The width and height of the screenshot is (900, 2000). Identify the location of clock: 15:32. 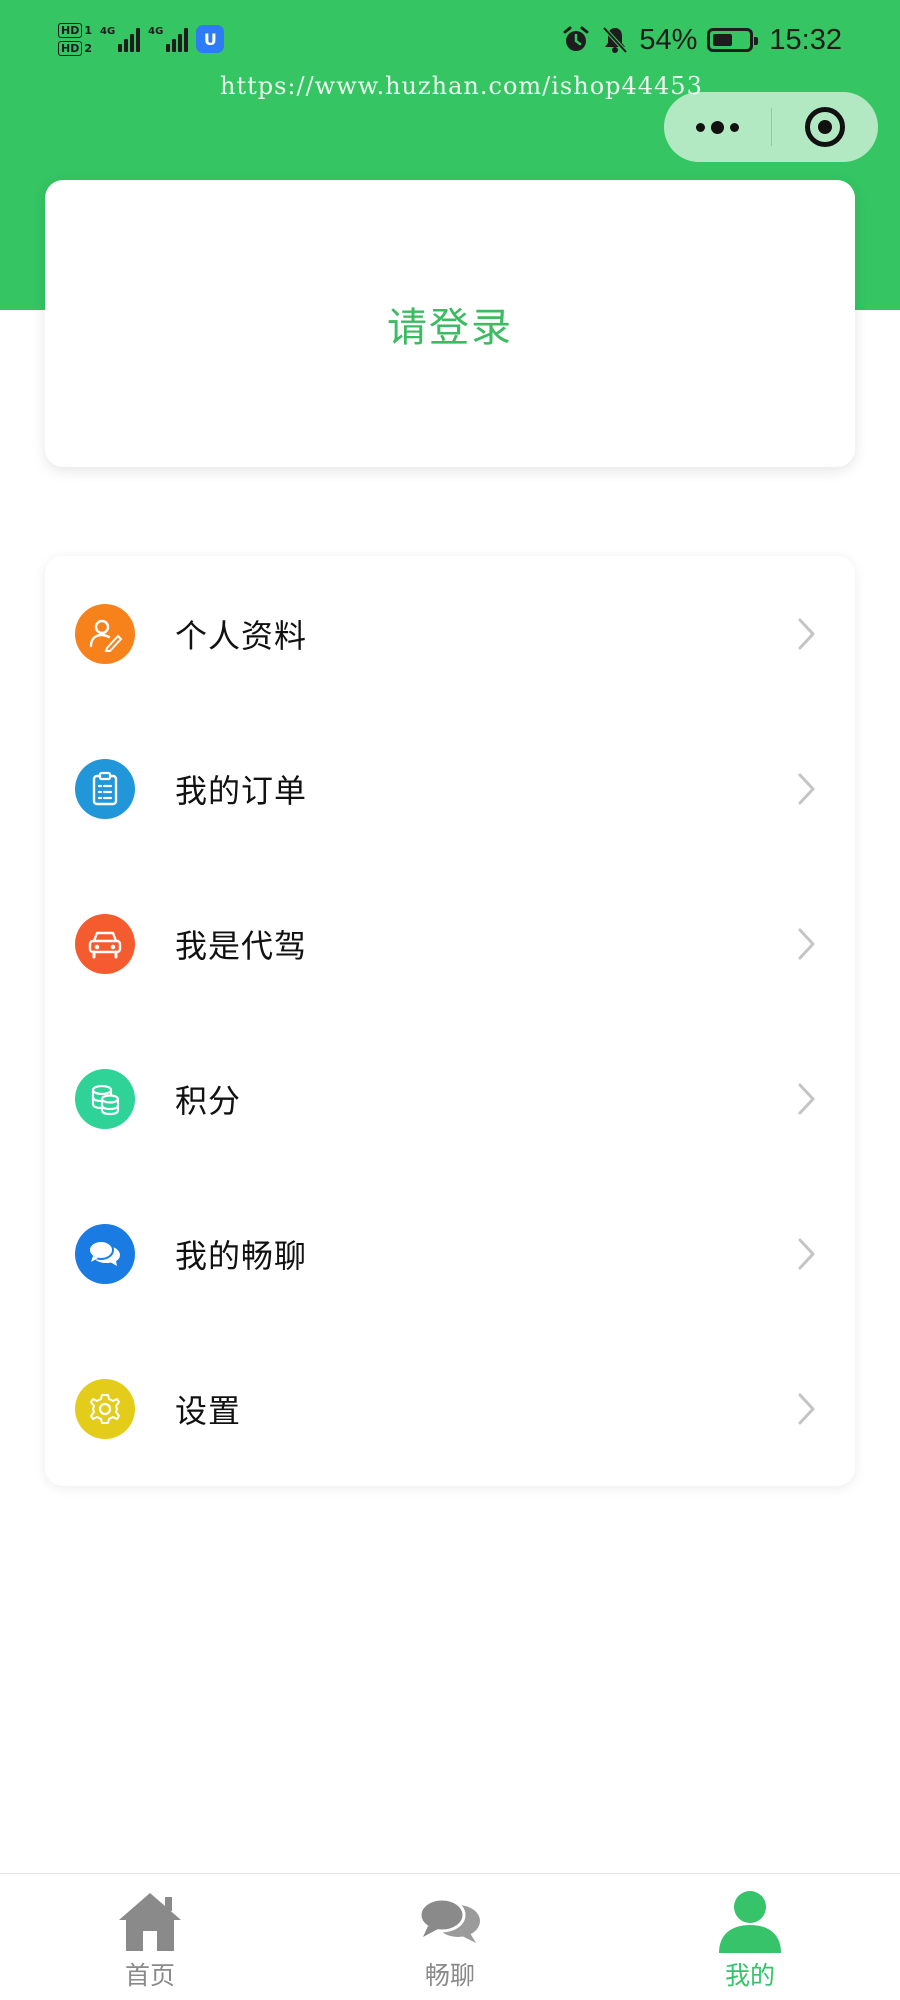
(805, 39).